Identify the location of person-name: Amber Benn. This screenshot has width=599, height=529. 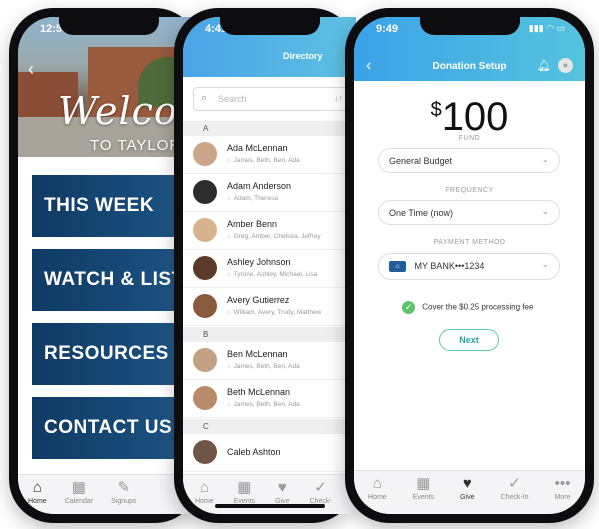
(252, 224).